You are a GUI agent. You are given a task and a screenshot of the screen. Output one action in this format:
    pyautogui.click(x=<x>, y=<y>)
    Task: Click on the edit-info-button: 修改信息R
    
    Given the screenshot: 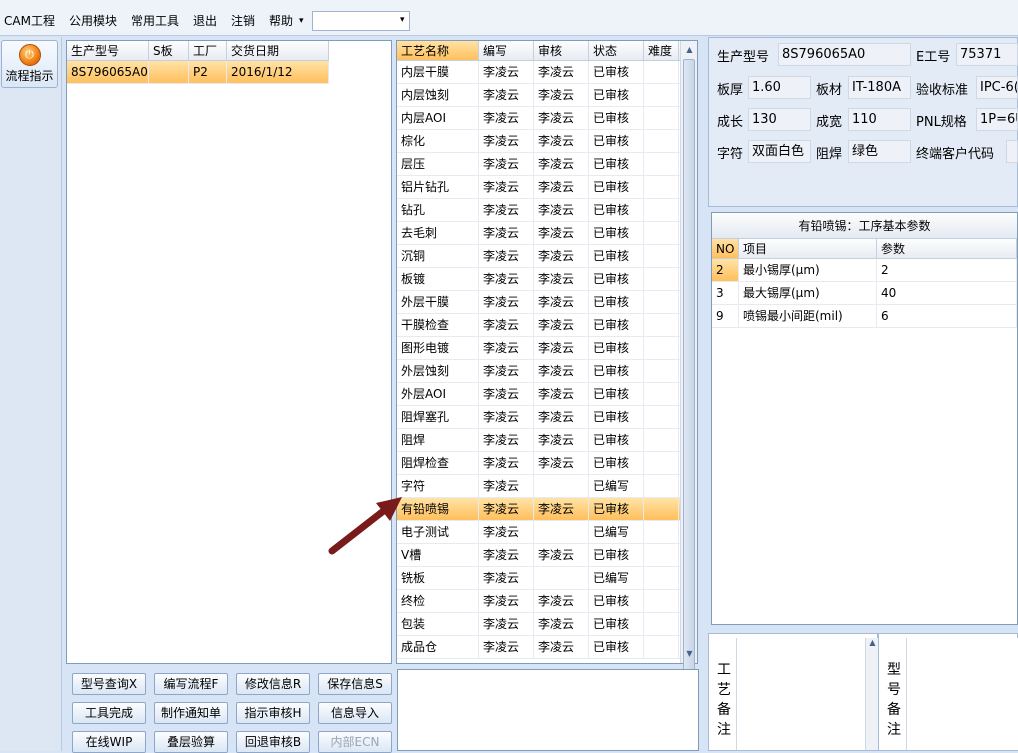 What is the action you would take?
    pyautogui.click(x=273, y=684)
    